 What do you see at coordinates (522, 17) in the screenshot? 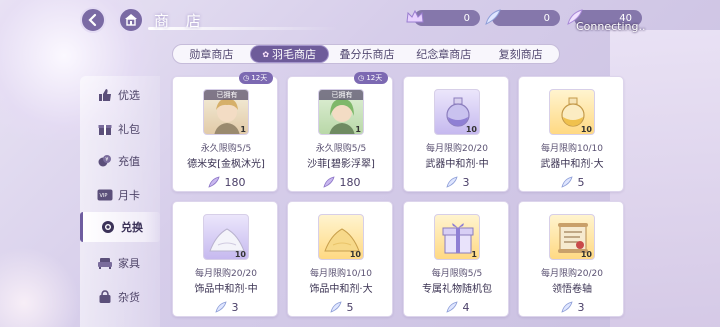
I see `currency-feather: 0` at bounding box center [522, 17].